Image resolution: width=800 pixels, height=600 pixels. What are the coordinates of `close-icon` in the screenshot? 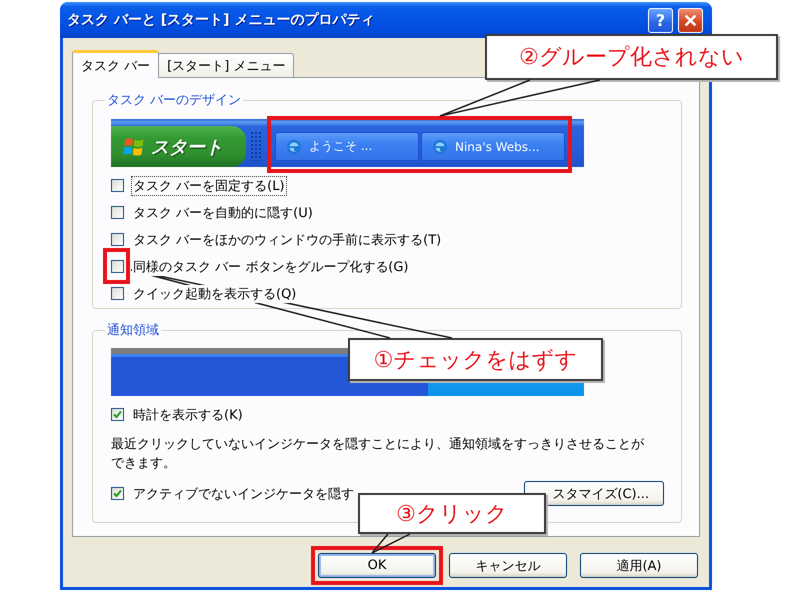 It's located at (690, 20).